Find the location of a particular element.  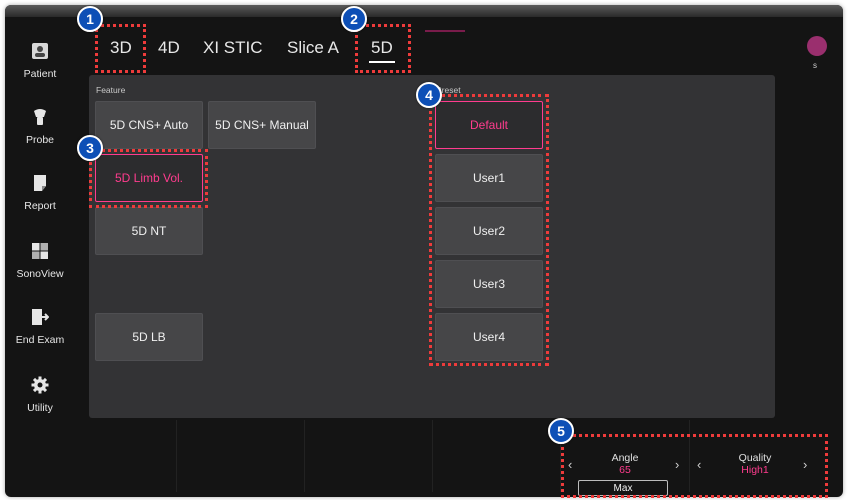

annotation-badge-1: 1 is located at coordinates (90, 19).